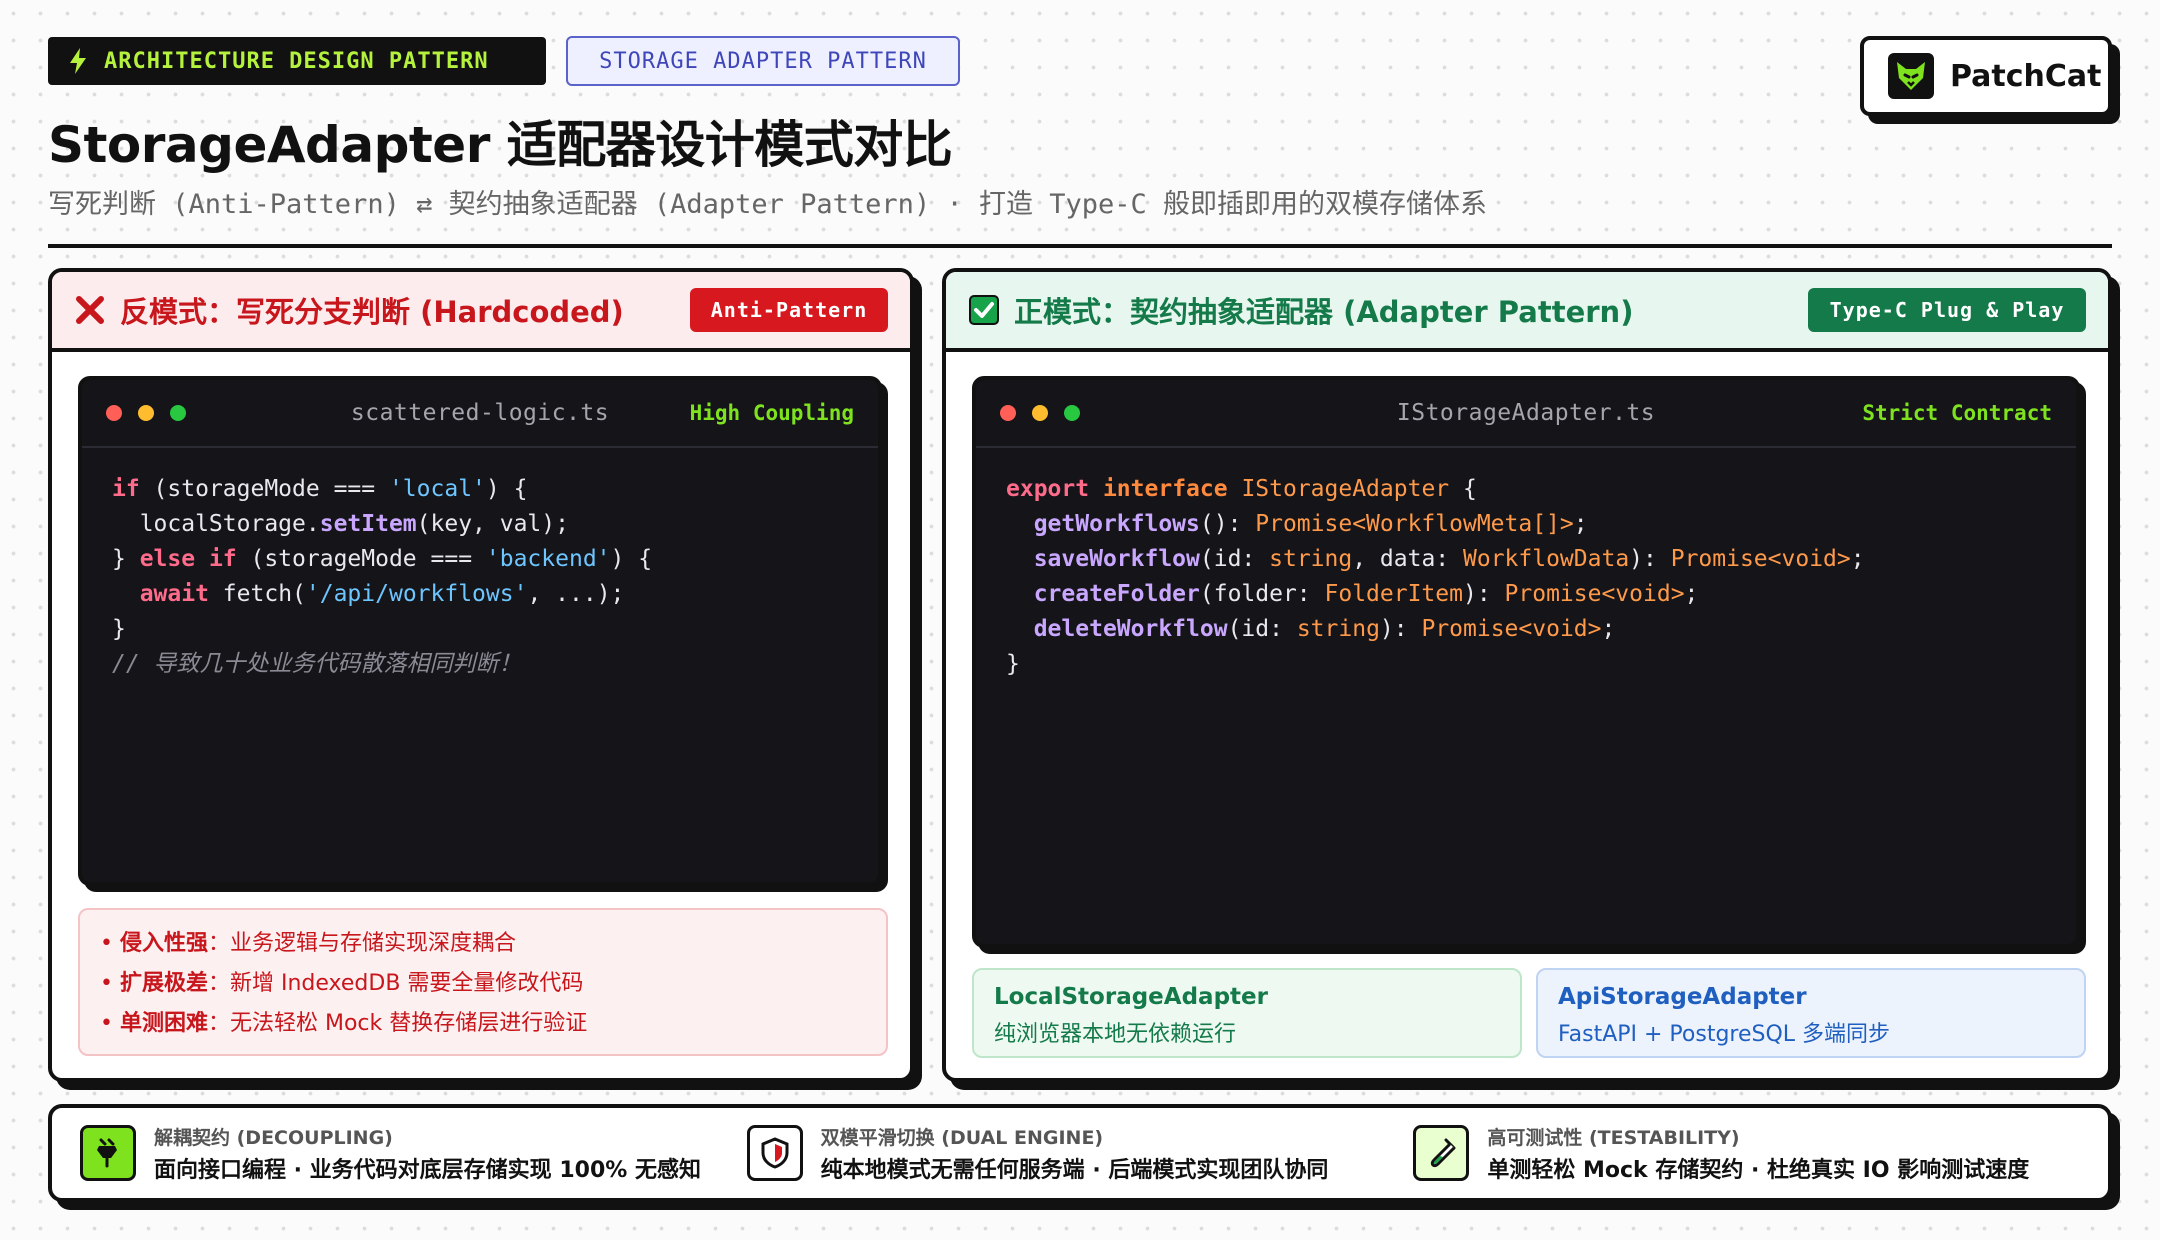 The width and height of the screenshot is (2160, 1240). What do you see at coordinates (1682, 997) in the screenshot?
I see `adapter-name: ApiStorageAdapter` at bounding box center [1682, 997].